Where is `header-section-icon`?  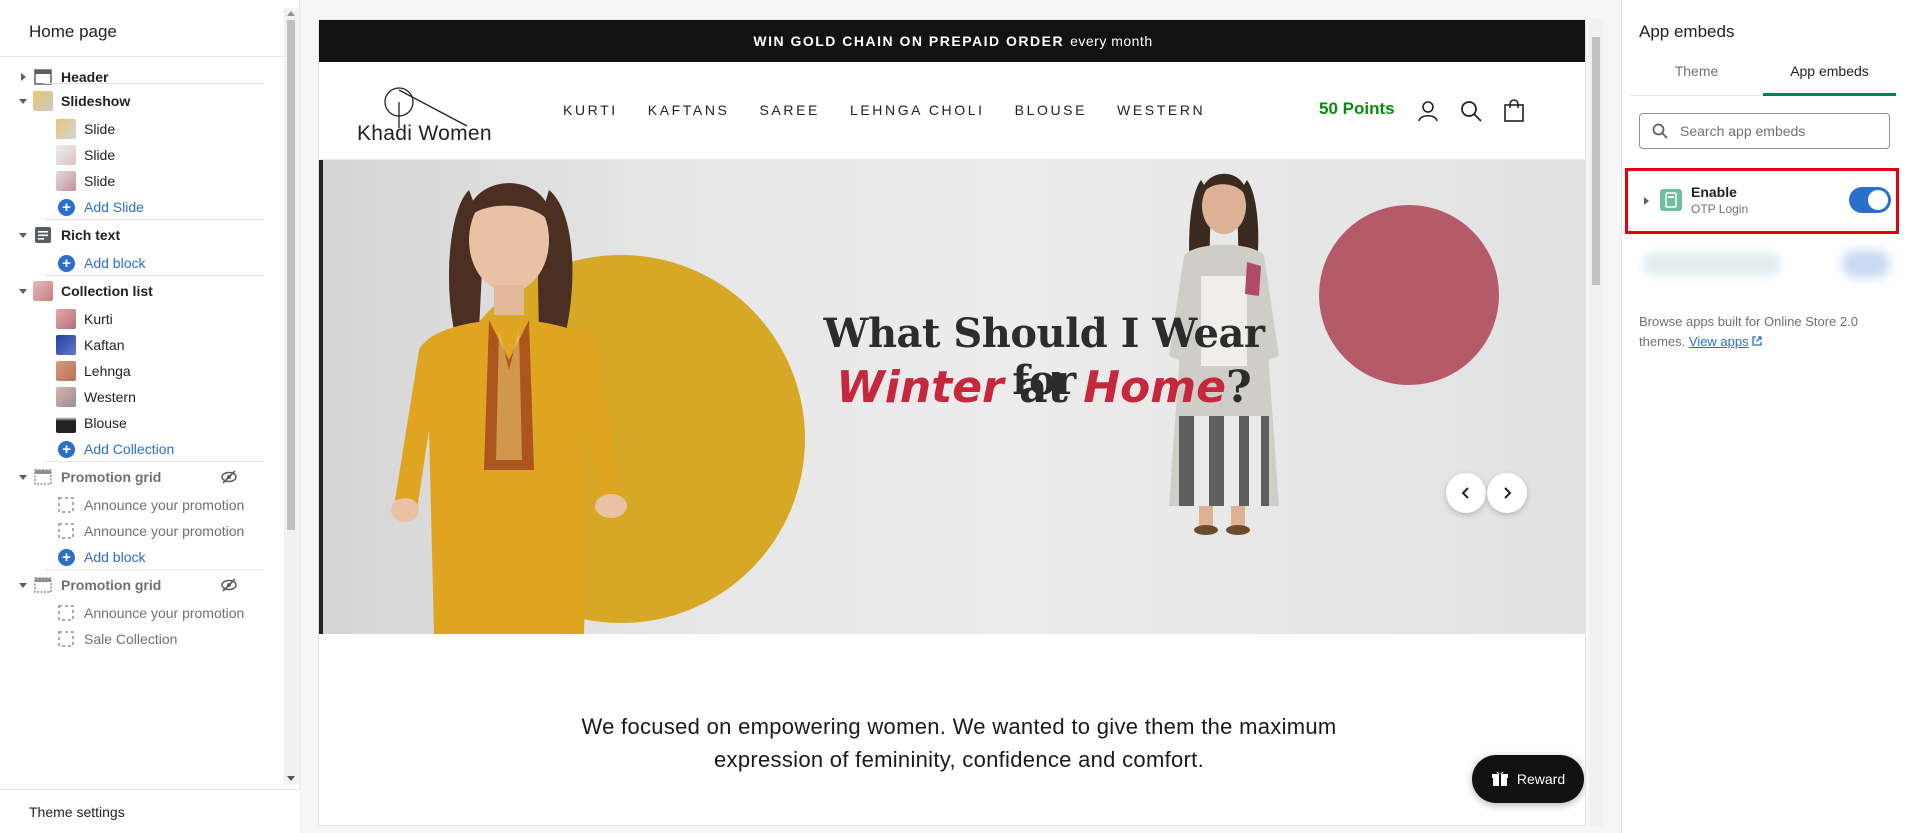
header-section-icon is located at coordinates (43, 77).